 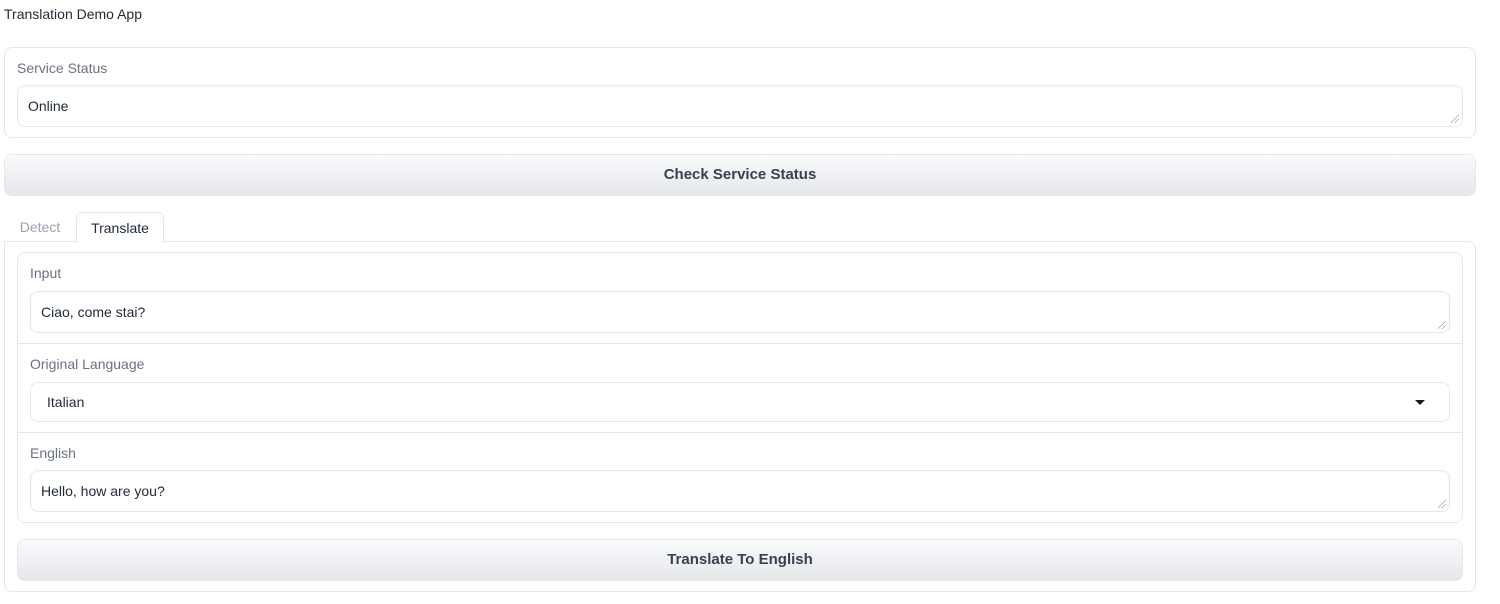 I want to click on english-output-value: Hello, how are you?, so click(x=103, y=491).